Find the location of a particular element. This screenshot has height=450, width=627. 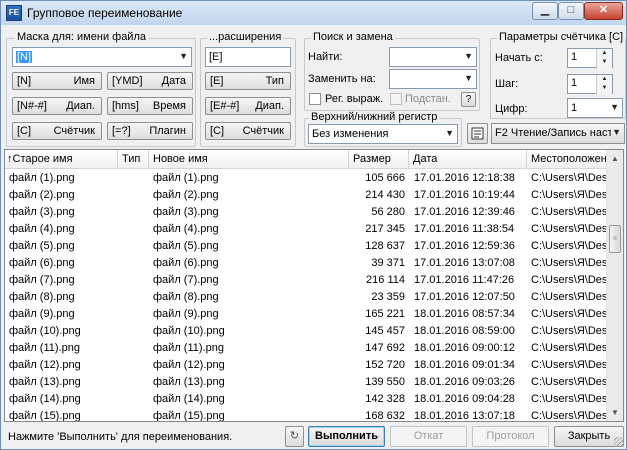

counter-start-value: 1 is located at coordinates (574, 57).